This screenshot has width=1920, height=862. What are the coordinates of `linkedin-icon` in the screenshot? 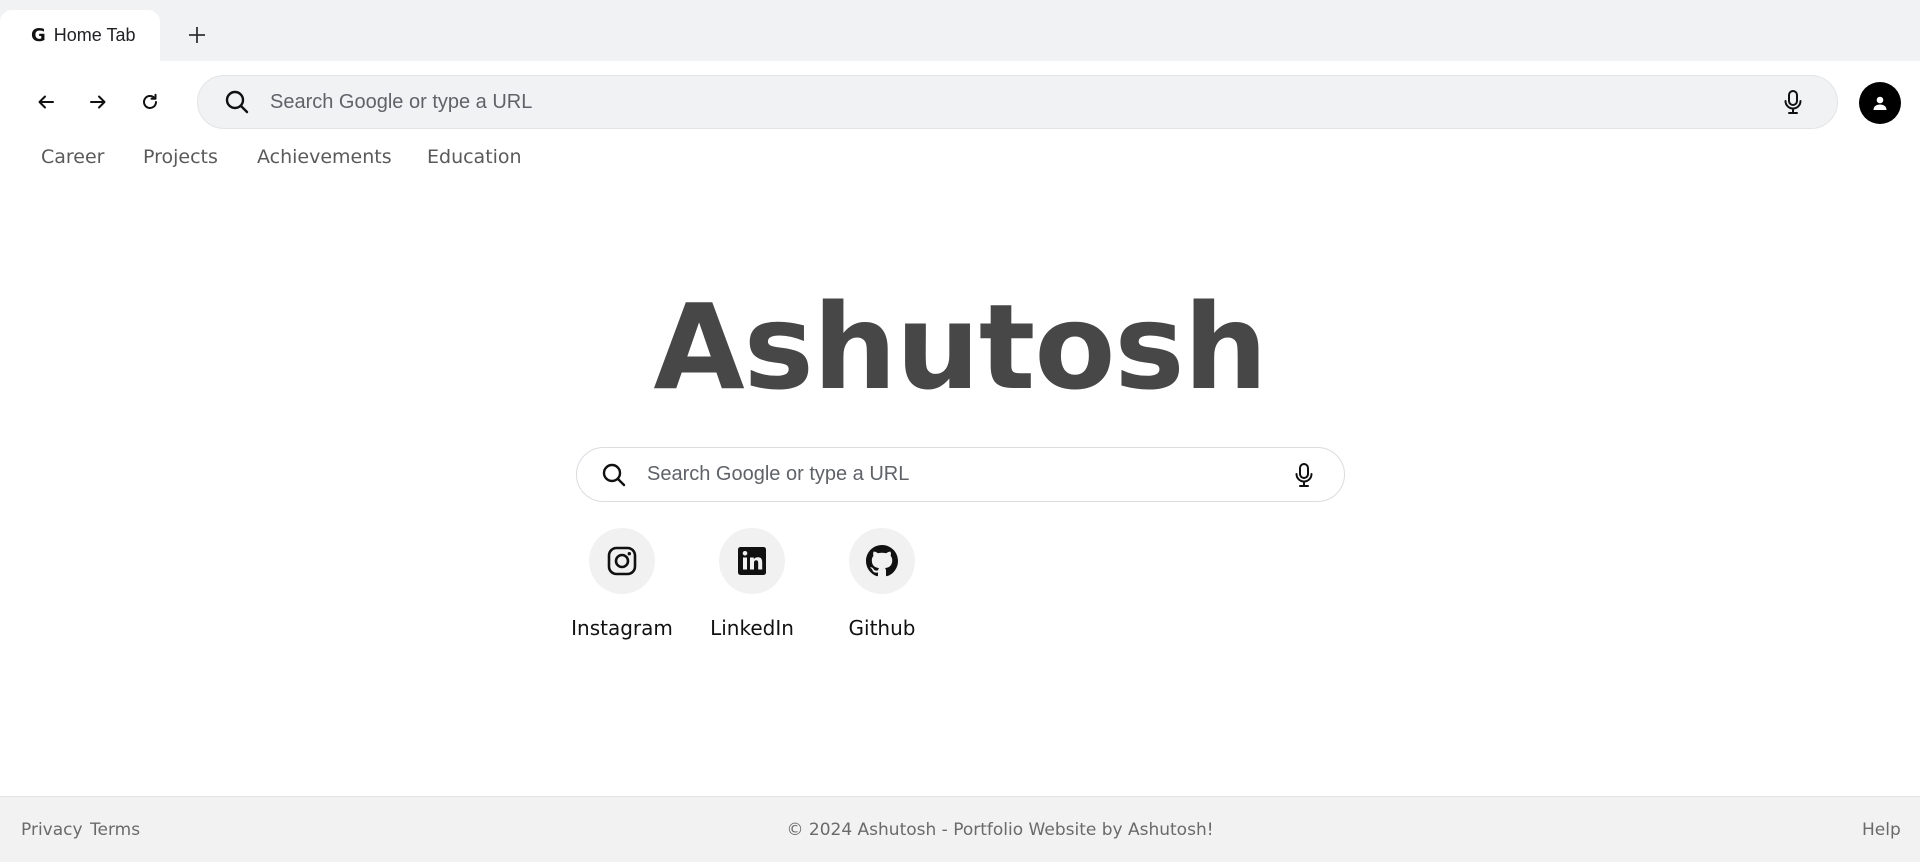 It's located at (752, 561).